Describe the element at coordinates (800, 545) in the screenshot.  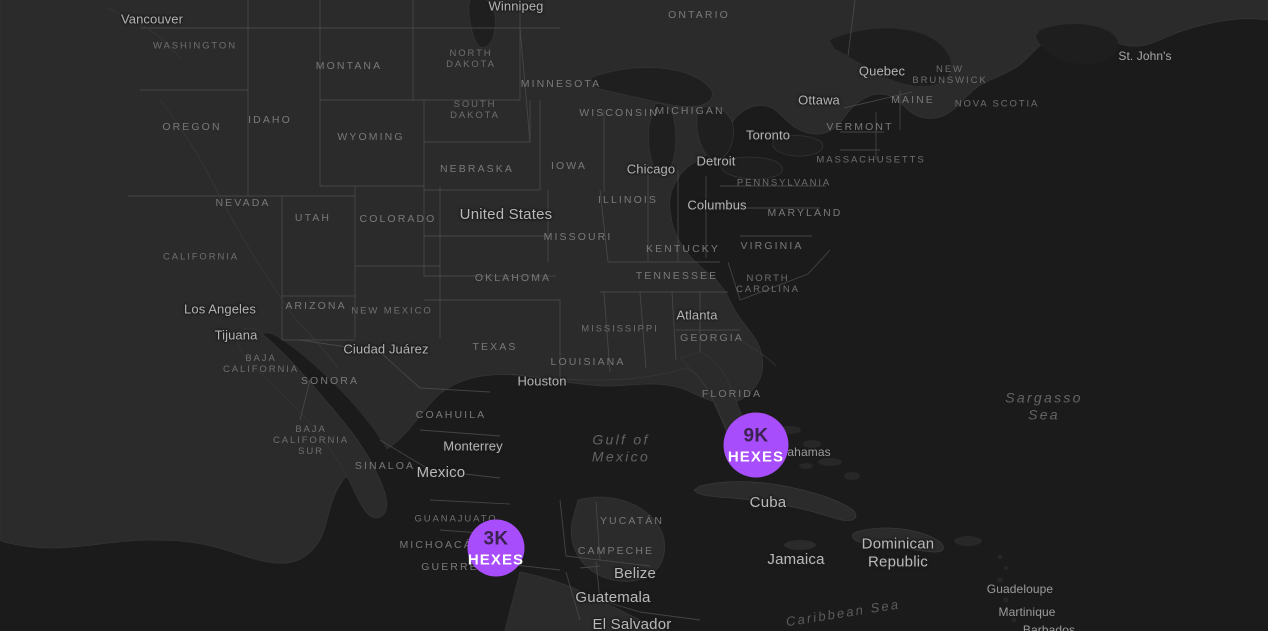
I see `landmass-jamaica` at that location.